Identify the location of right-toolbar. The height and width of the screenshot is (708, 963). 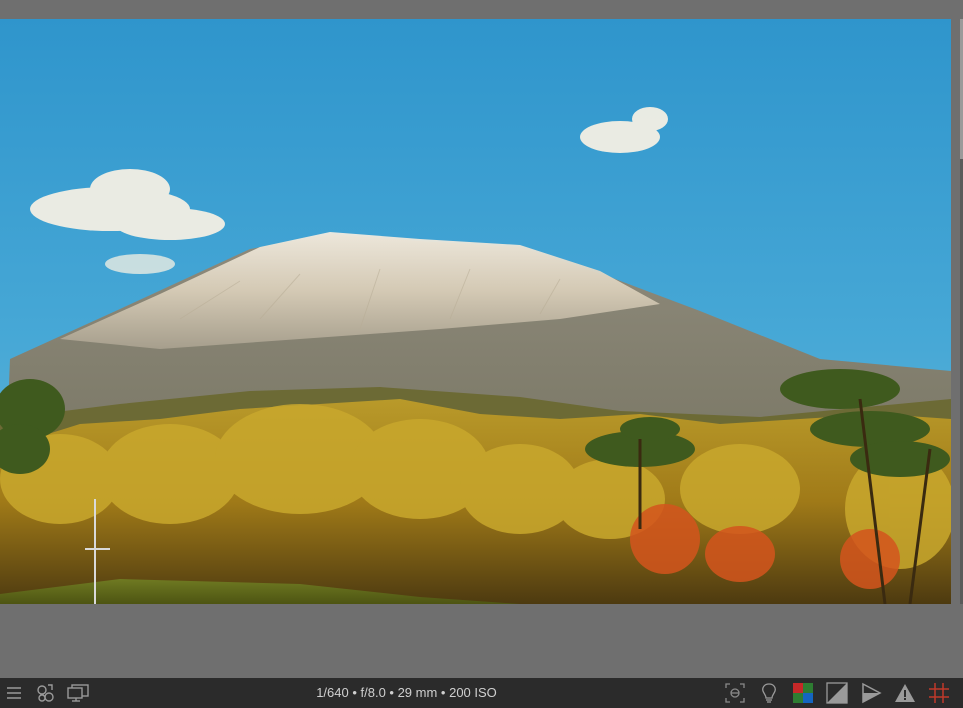
(837, 693).